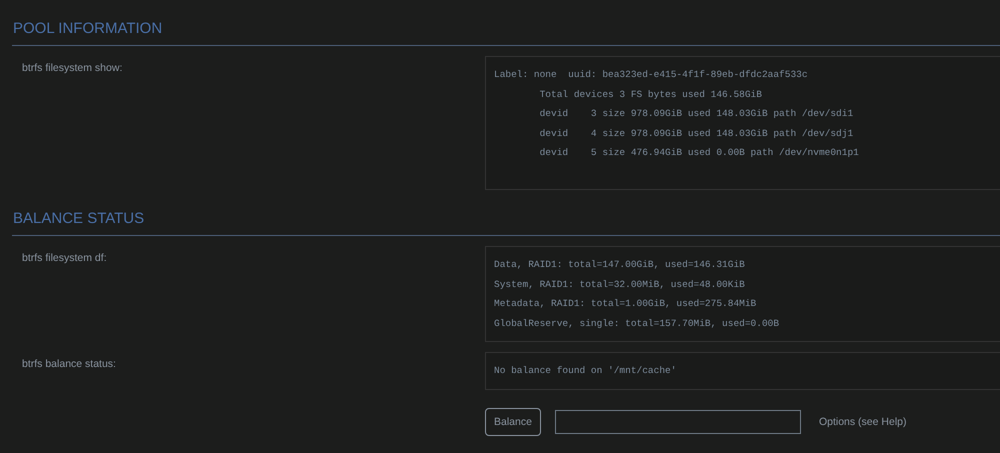  I want to click on section-heading: BALANCE STATUS, so click(506, 213).